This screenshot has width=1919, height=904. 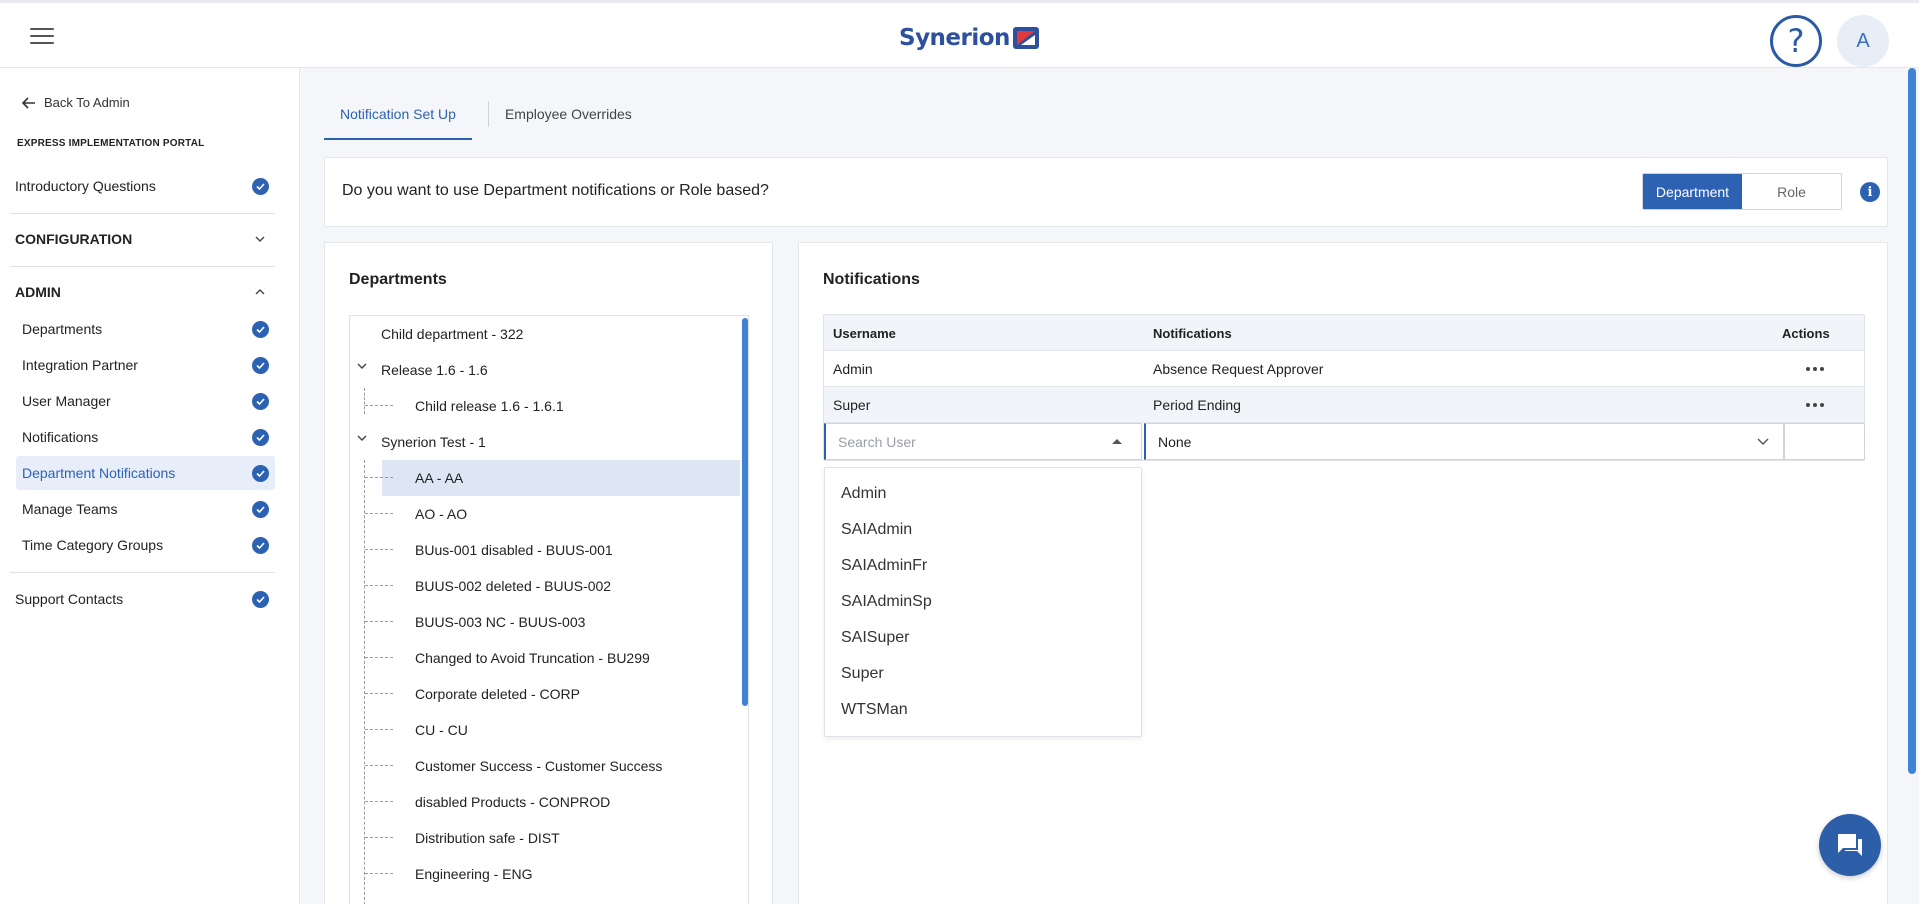 What do you see at coordinates (864, 333) in the screenshot?
I see `column-header-username: Username` at bounding box center [864, 333].